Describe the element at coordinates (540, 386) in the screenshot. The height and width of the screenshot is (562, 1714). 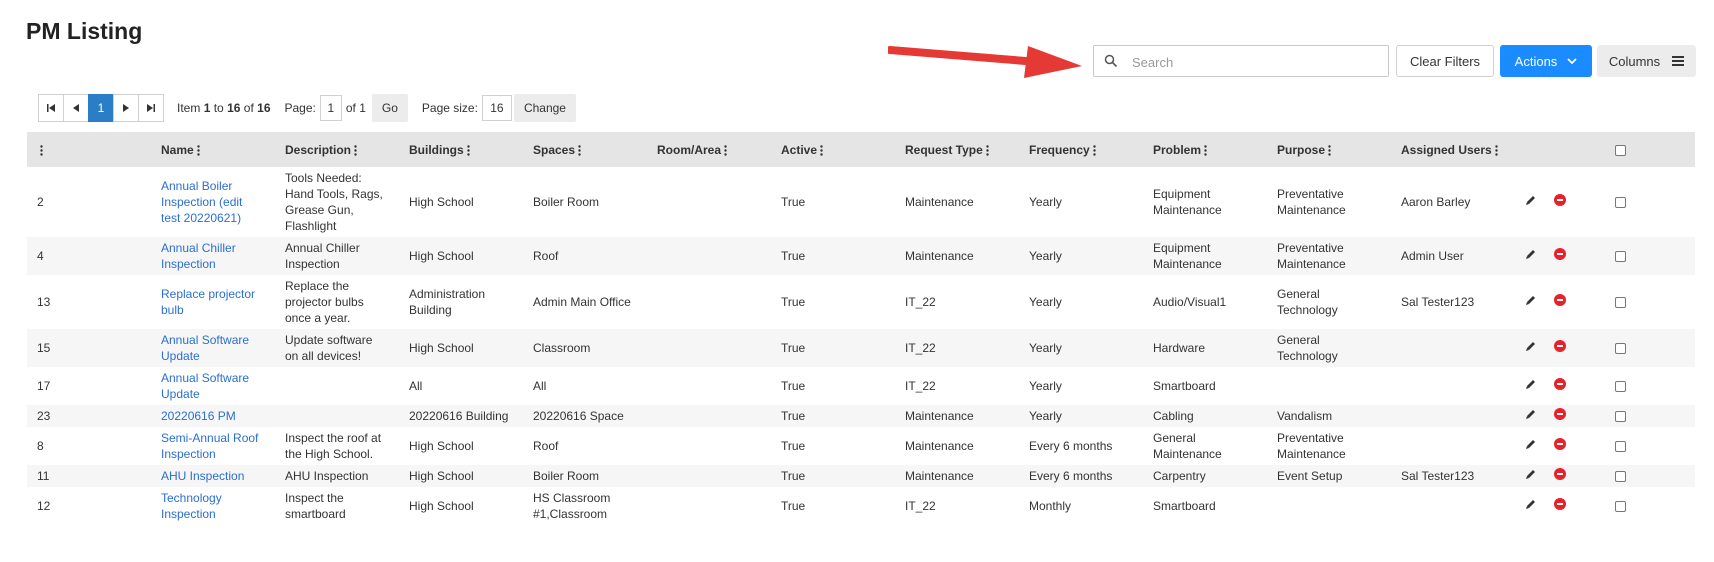
I see `cell-spaces: All` at that location.